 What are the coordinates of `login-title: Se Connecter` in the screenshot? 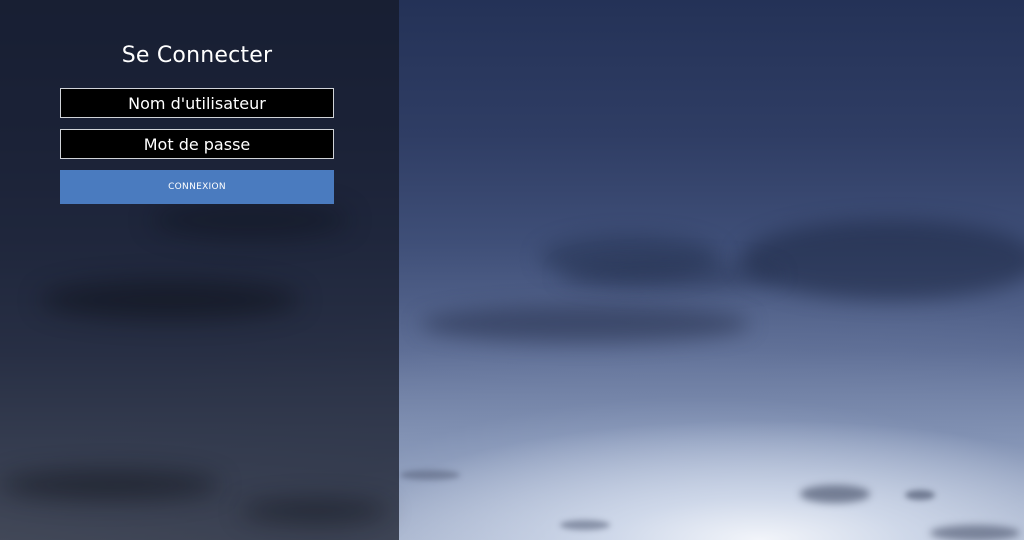 It's located at (197, 55).